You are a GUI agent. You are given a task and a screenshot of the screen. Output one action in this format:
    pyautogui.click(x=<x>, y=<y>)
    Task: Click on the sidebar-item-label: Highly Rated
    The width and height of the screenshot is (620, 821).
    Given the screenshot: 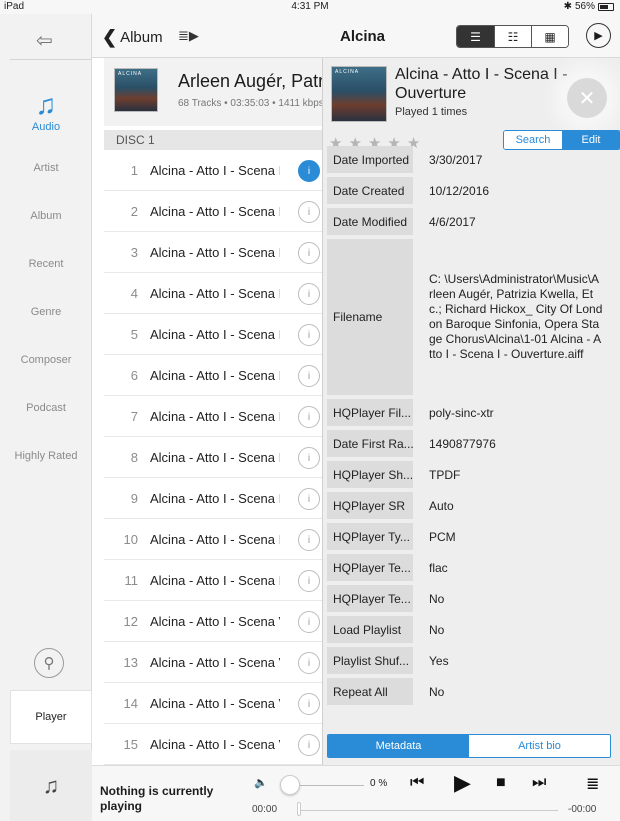 What is the action you would take?
    pyautogui.click(x=46, y=456)
    